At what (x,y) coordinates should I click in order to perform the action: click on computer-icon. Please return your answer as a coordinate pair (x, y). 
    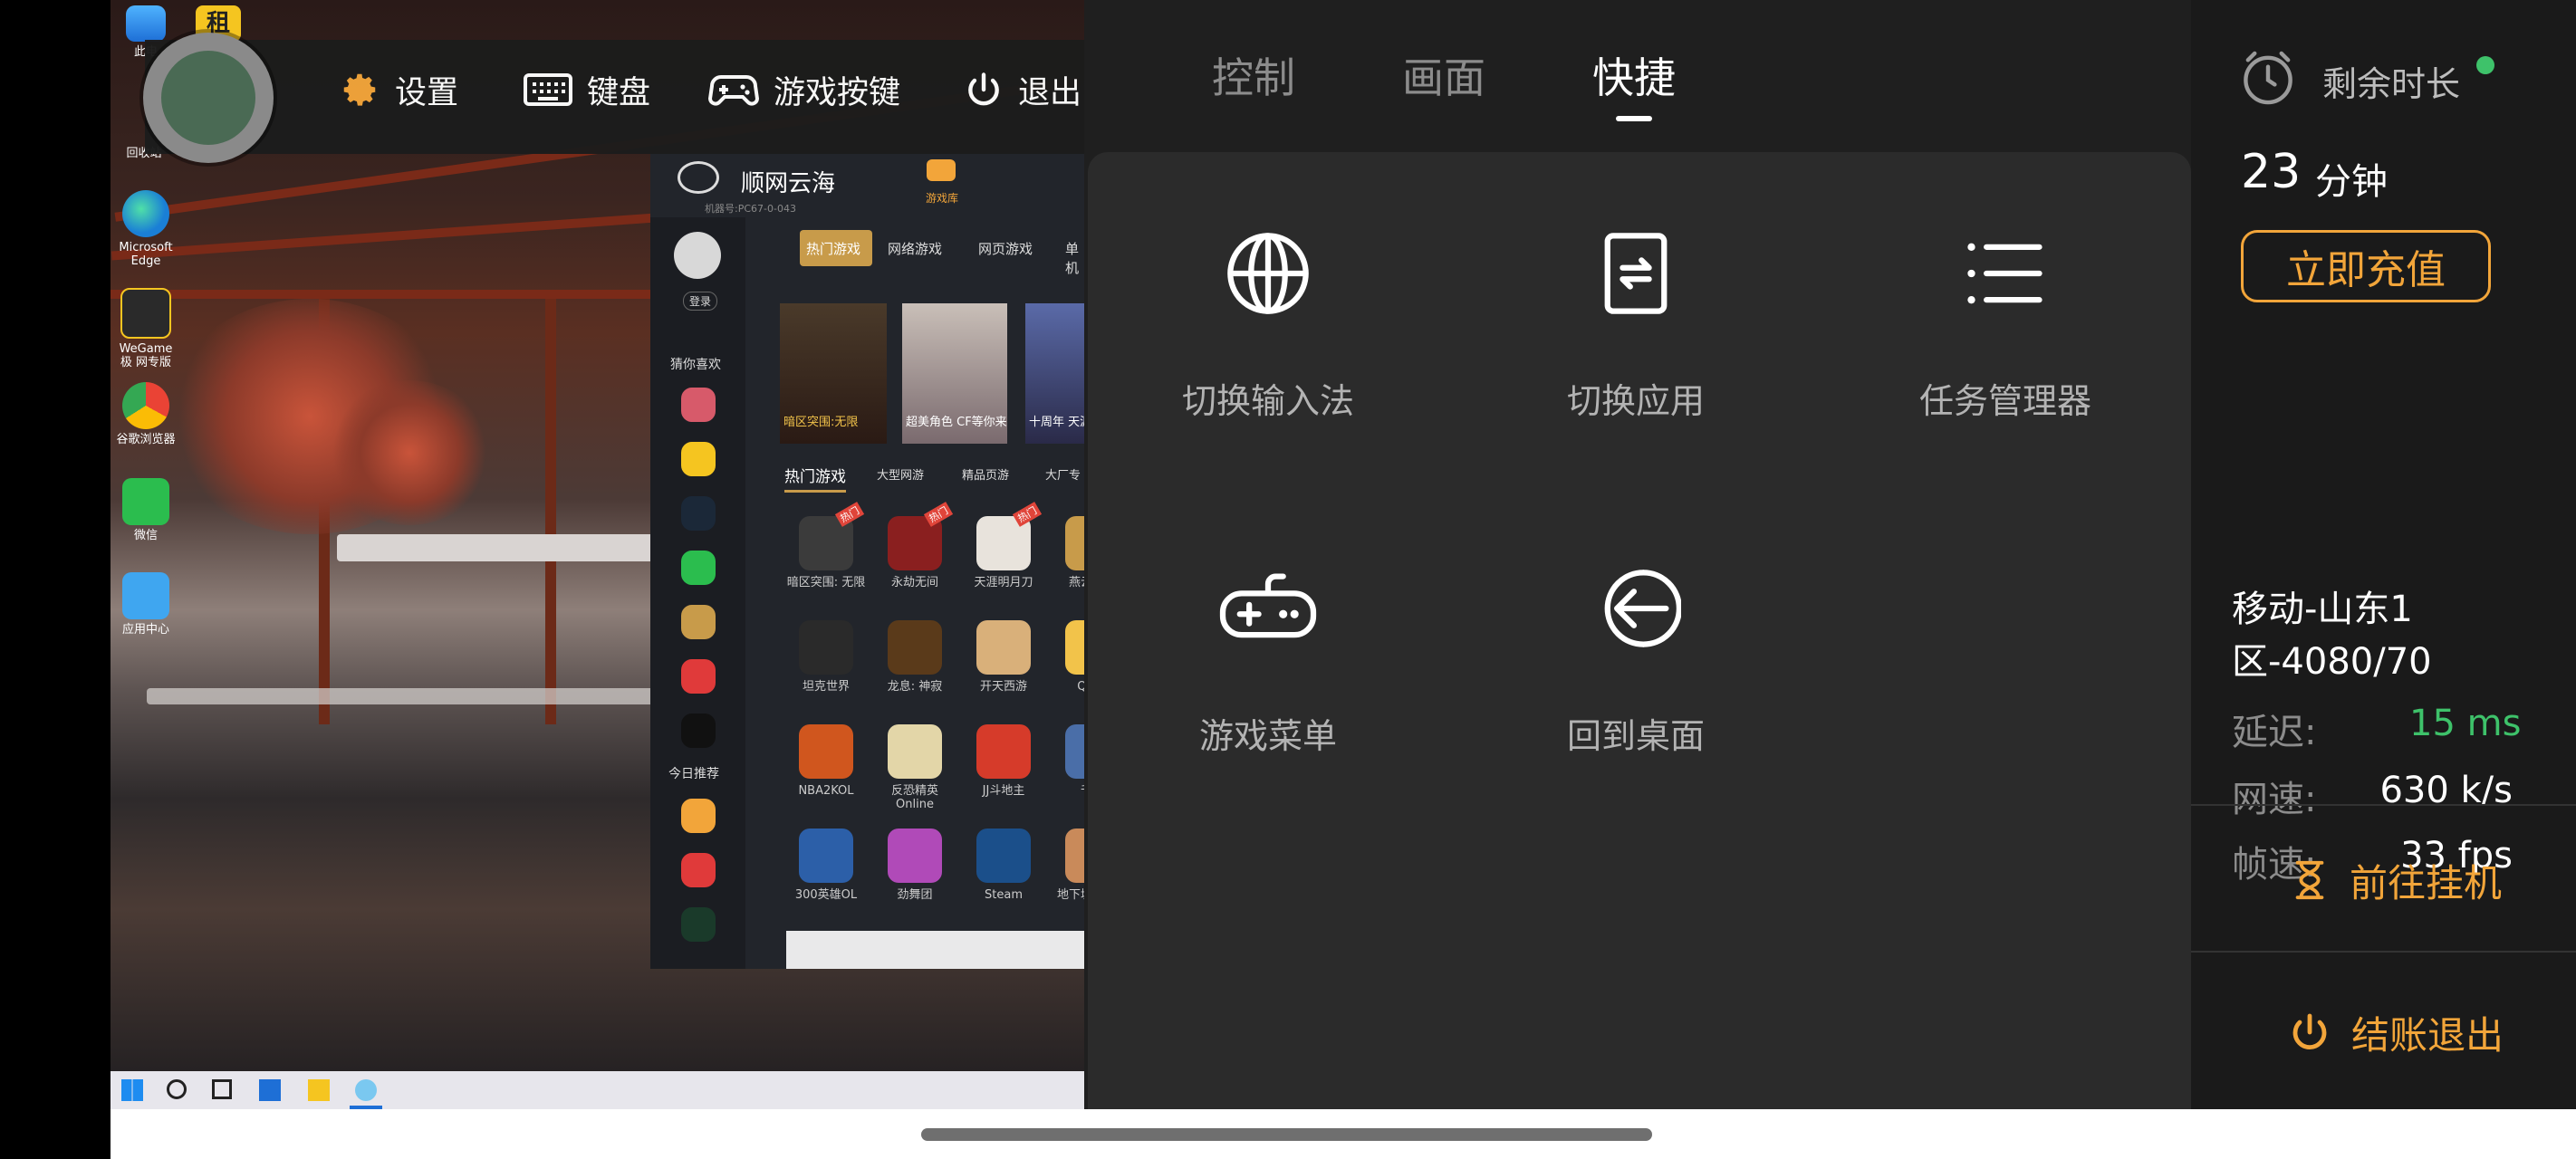
    Looking at the image, I should click on (146, 23).